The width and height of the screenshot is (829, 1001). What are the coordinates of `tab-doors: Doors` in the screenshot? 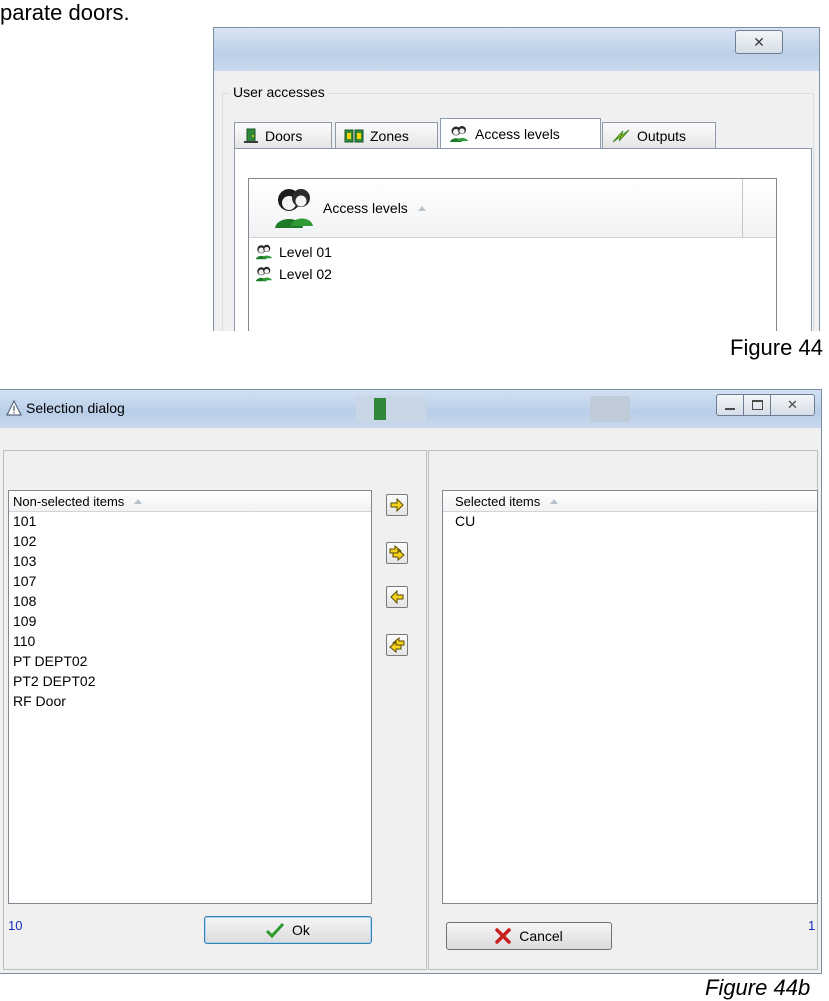 It's located at (283, 135).